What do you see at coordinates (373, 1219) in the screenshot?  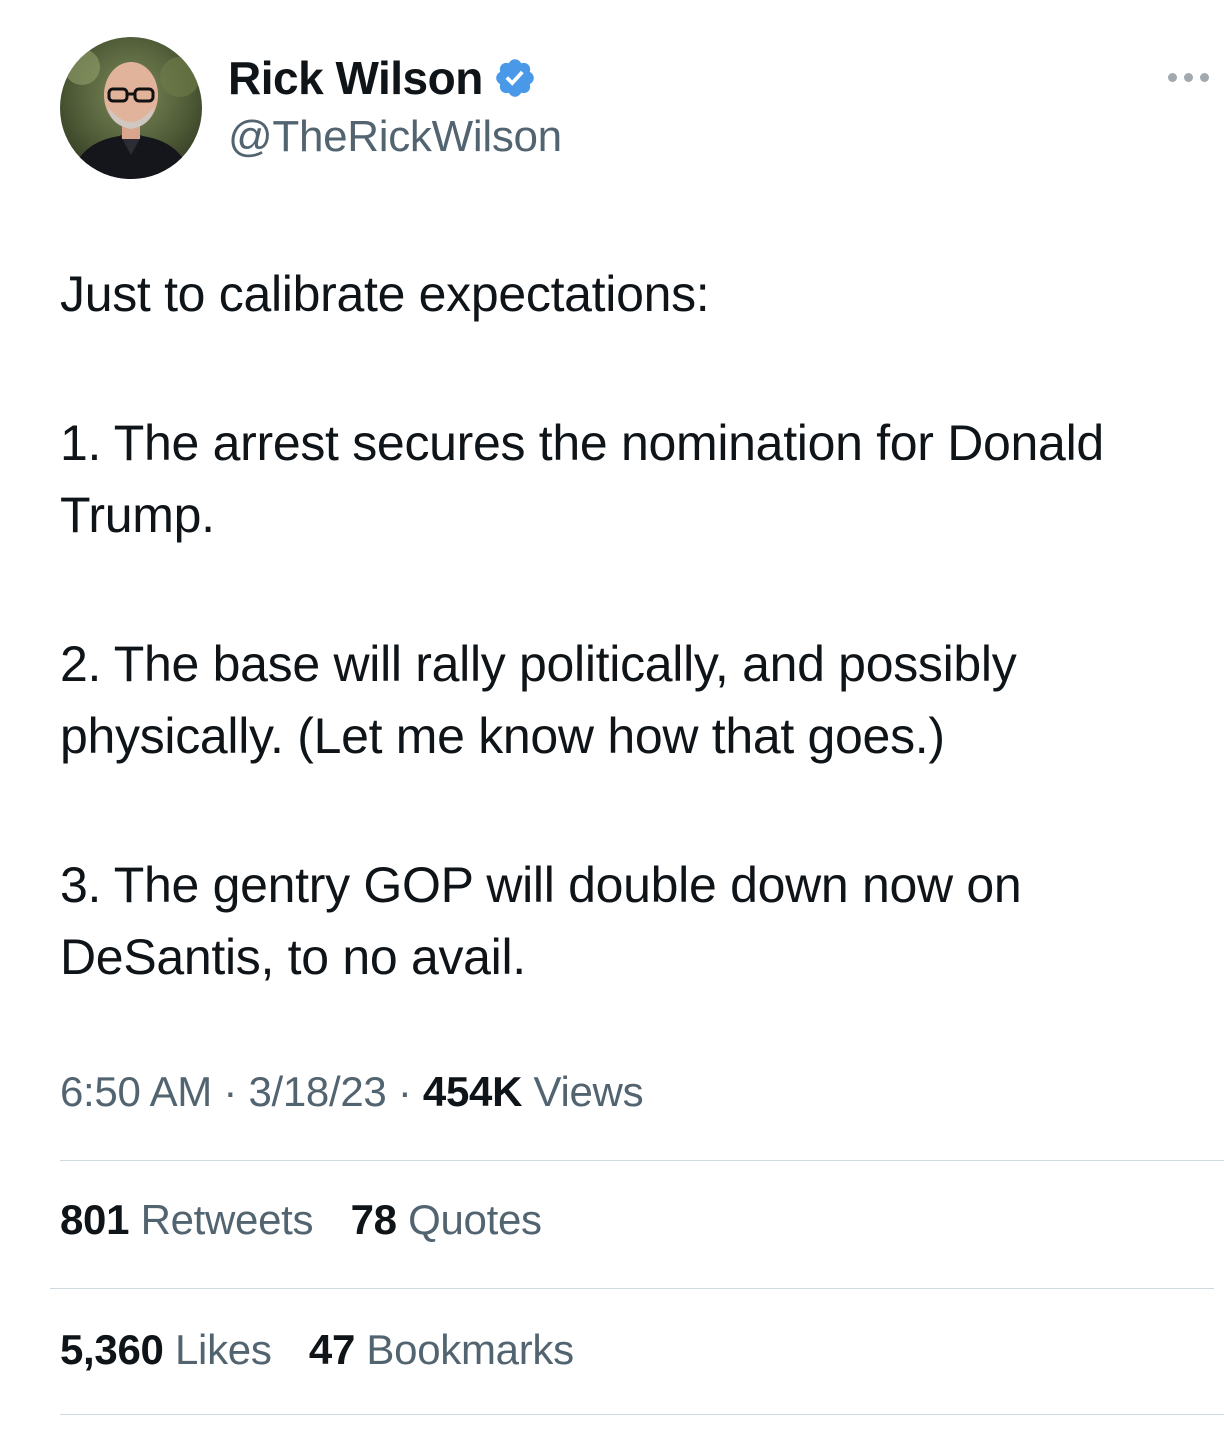 I see `quotes-count: 78` at bounding box center [373, 1219].